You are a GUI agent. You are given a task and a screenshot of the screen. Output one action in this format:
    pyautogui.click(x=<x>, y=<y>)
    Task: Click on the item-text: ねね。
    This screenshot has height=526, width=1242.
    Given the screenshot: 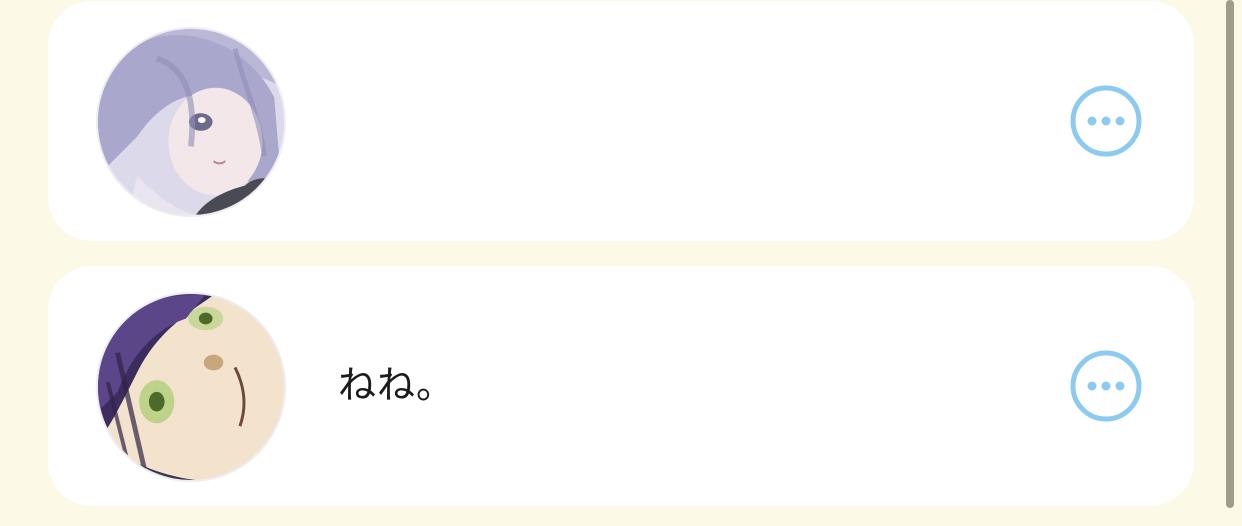 What is the action you would take?
    pyautogui.click(x=397, y=385)
    